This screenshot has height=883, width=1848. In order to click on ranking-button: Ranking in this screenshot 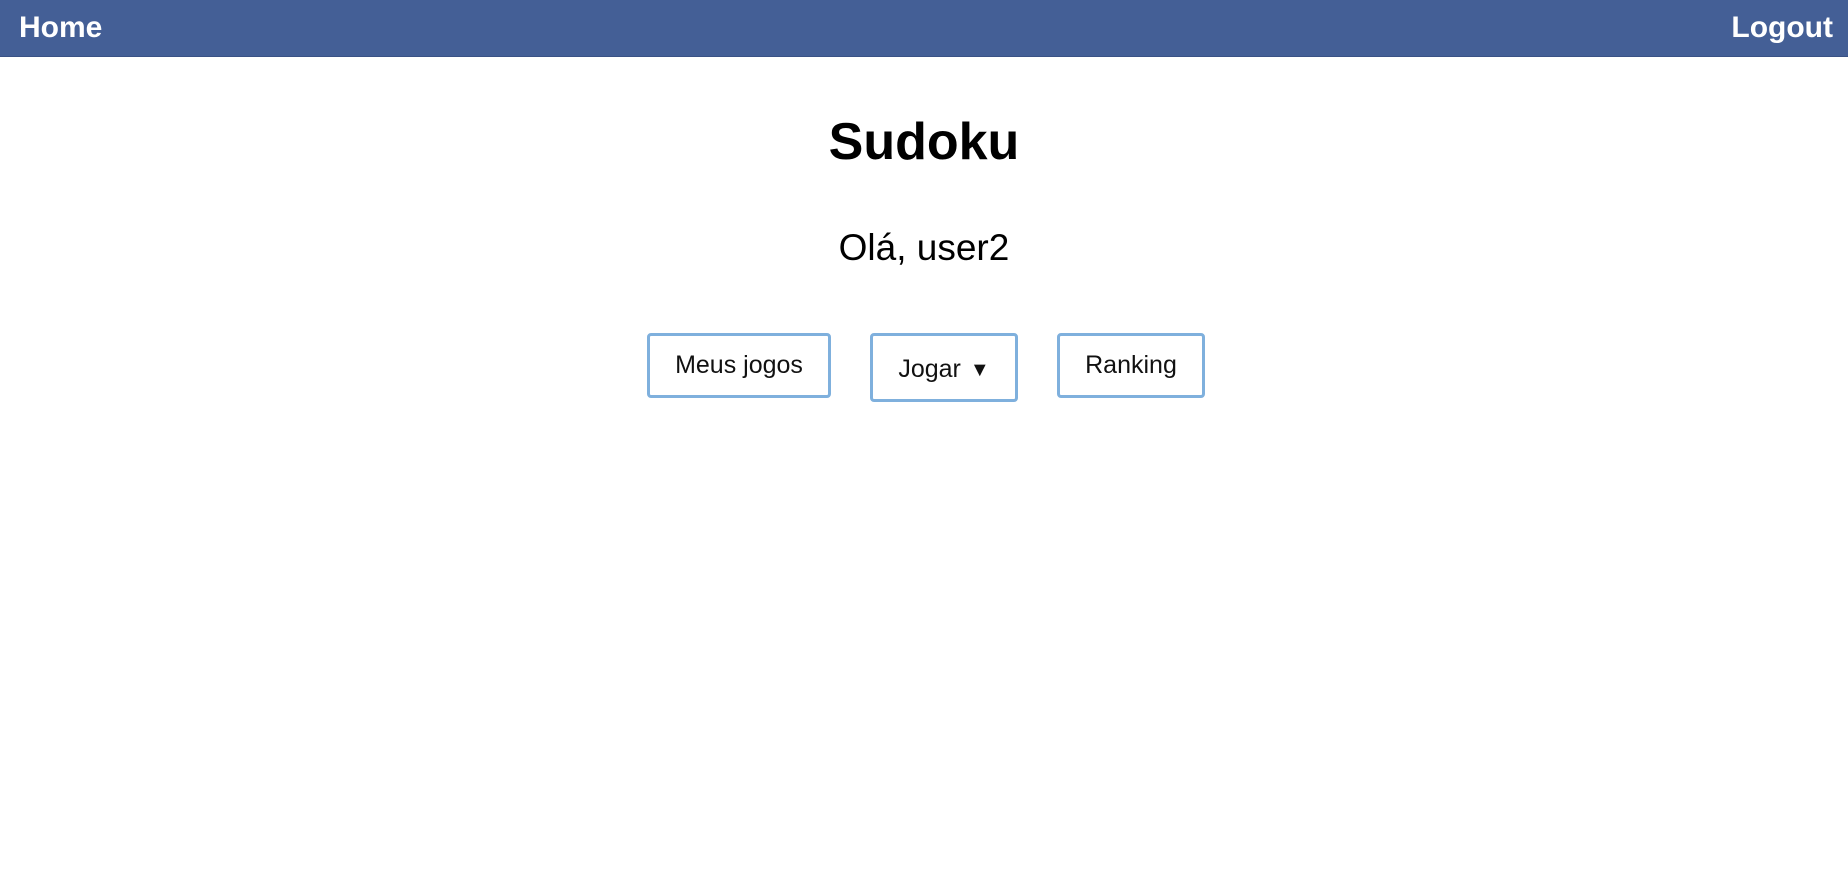, I will do `click(1131, 365)`.